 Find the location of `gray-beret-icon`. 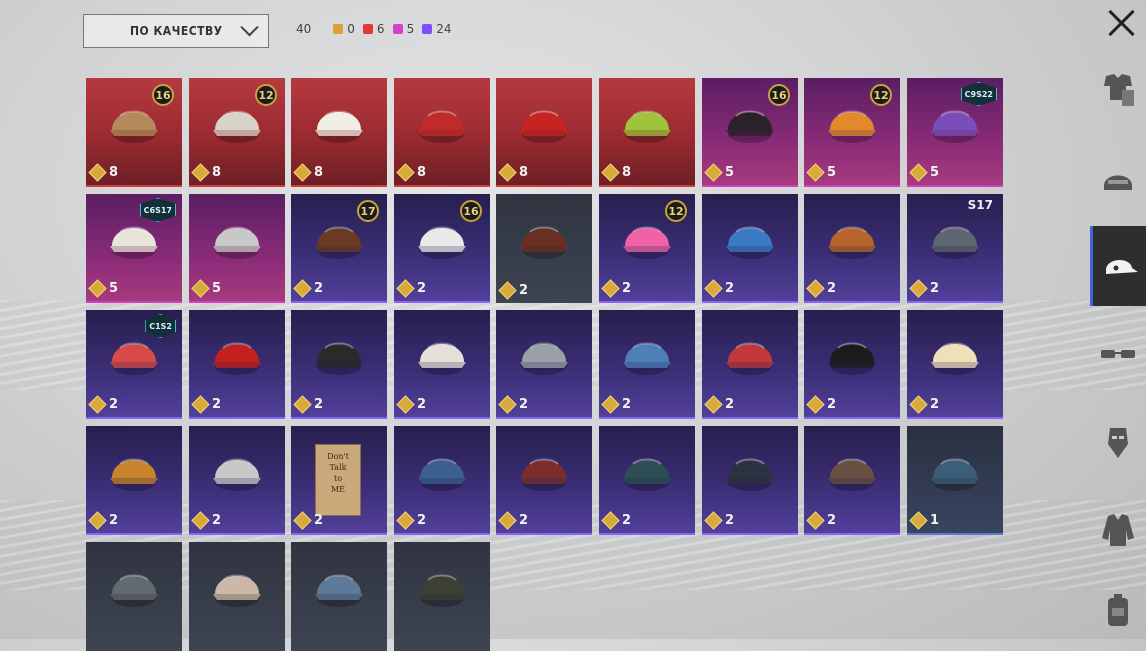

gray-beret-icon is located at coordinates (134, 590).